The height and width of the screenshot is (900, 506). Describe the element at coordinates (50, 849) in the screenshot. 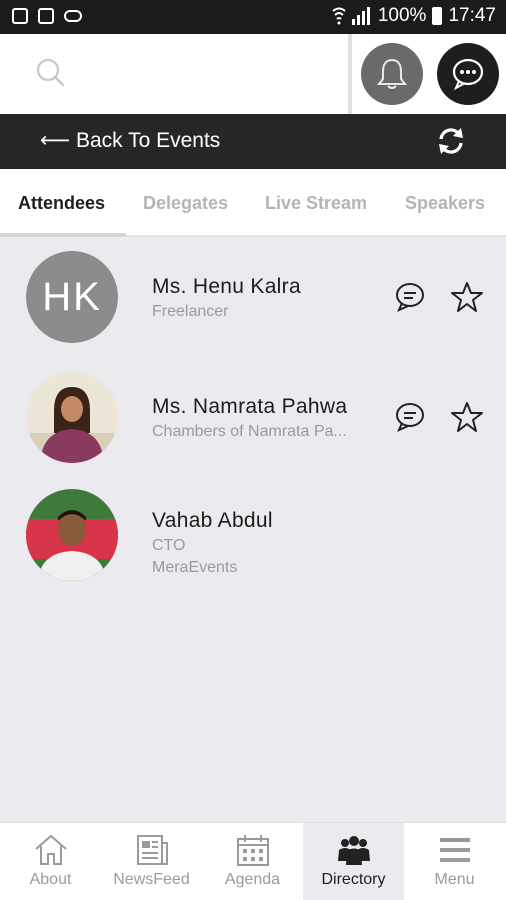

I see `home-icon` at that location.